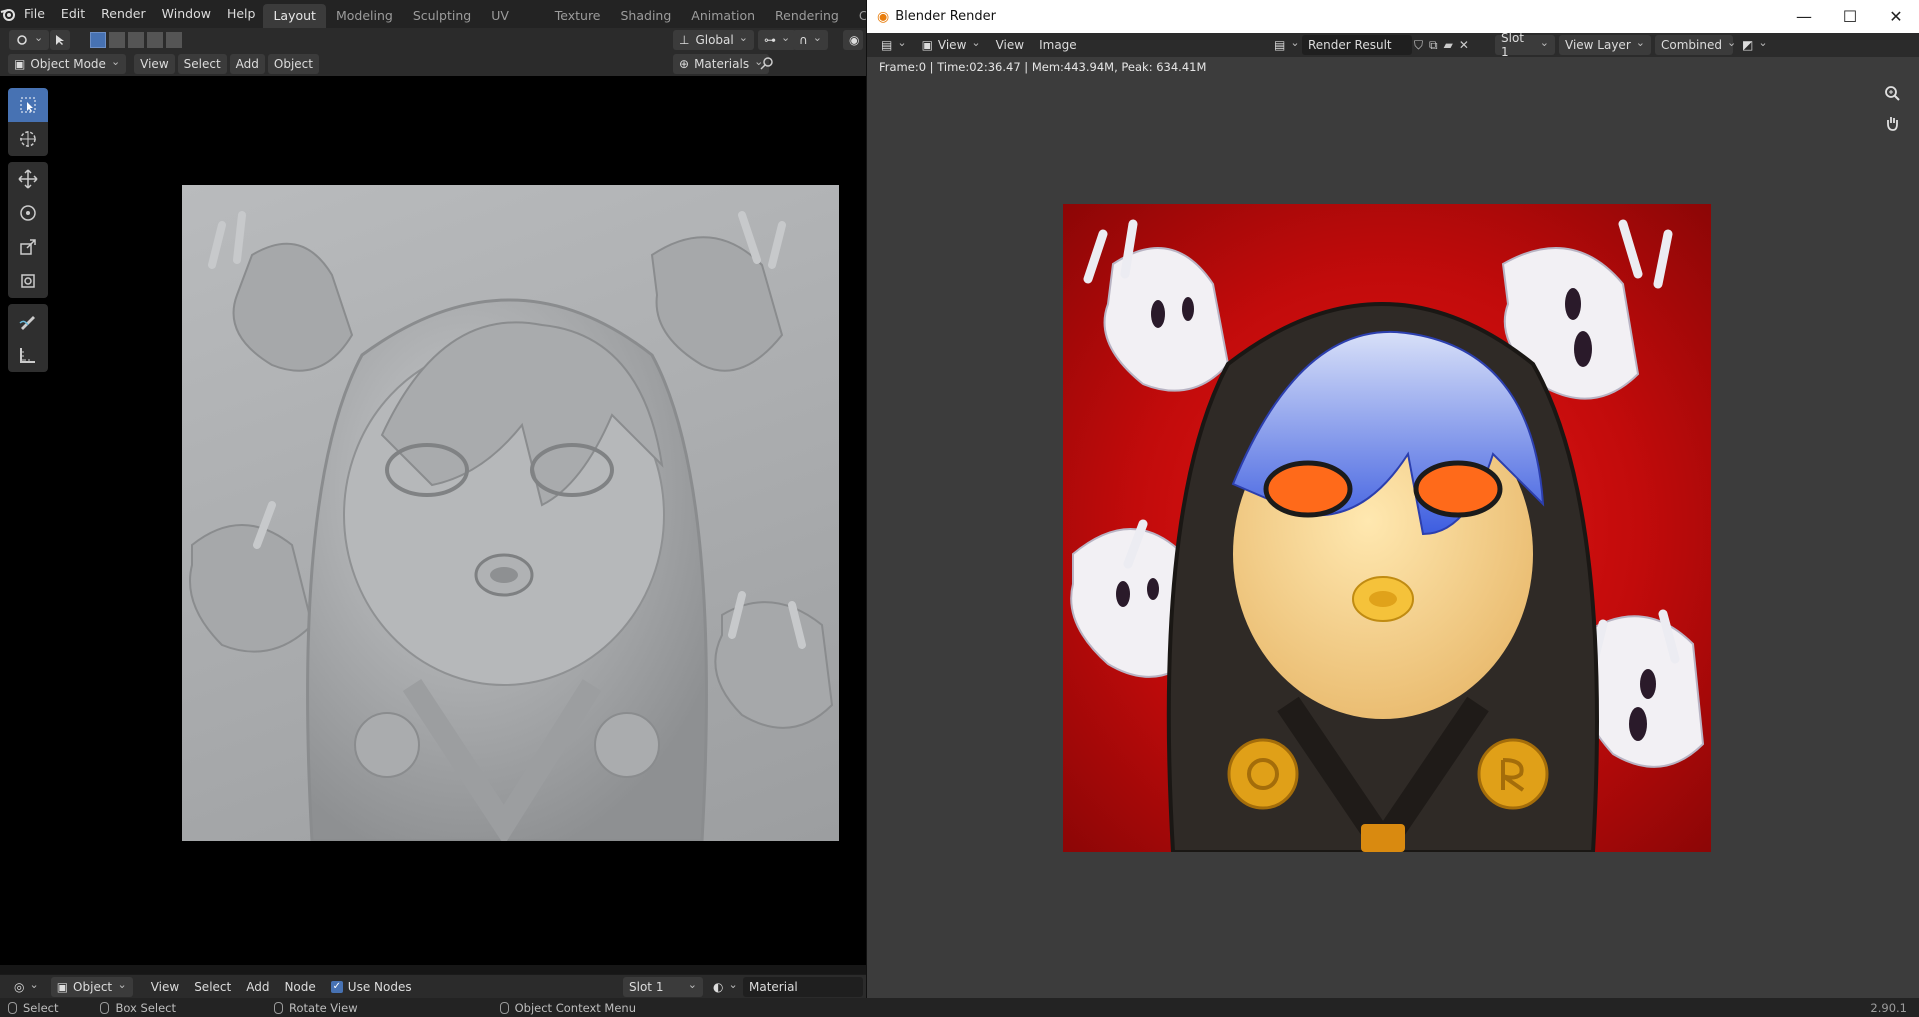  What do you see at coordinates (1448, 45) in the screenshot?
I see `open-image-folder-icon: ▰` at bounding box center [1448, 45].